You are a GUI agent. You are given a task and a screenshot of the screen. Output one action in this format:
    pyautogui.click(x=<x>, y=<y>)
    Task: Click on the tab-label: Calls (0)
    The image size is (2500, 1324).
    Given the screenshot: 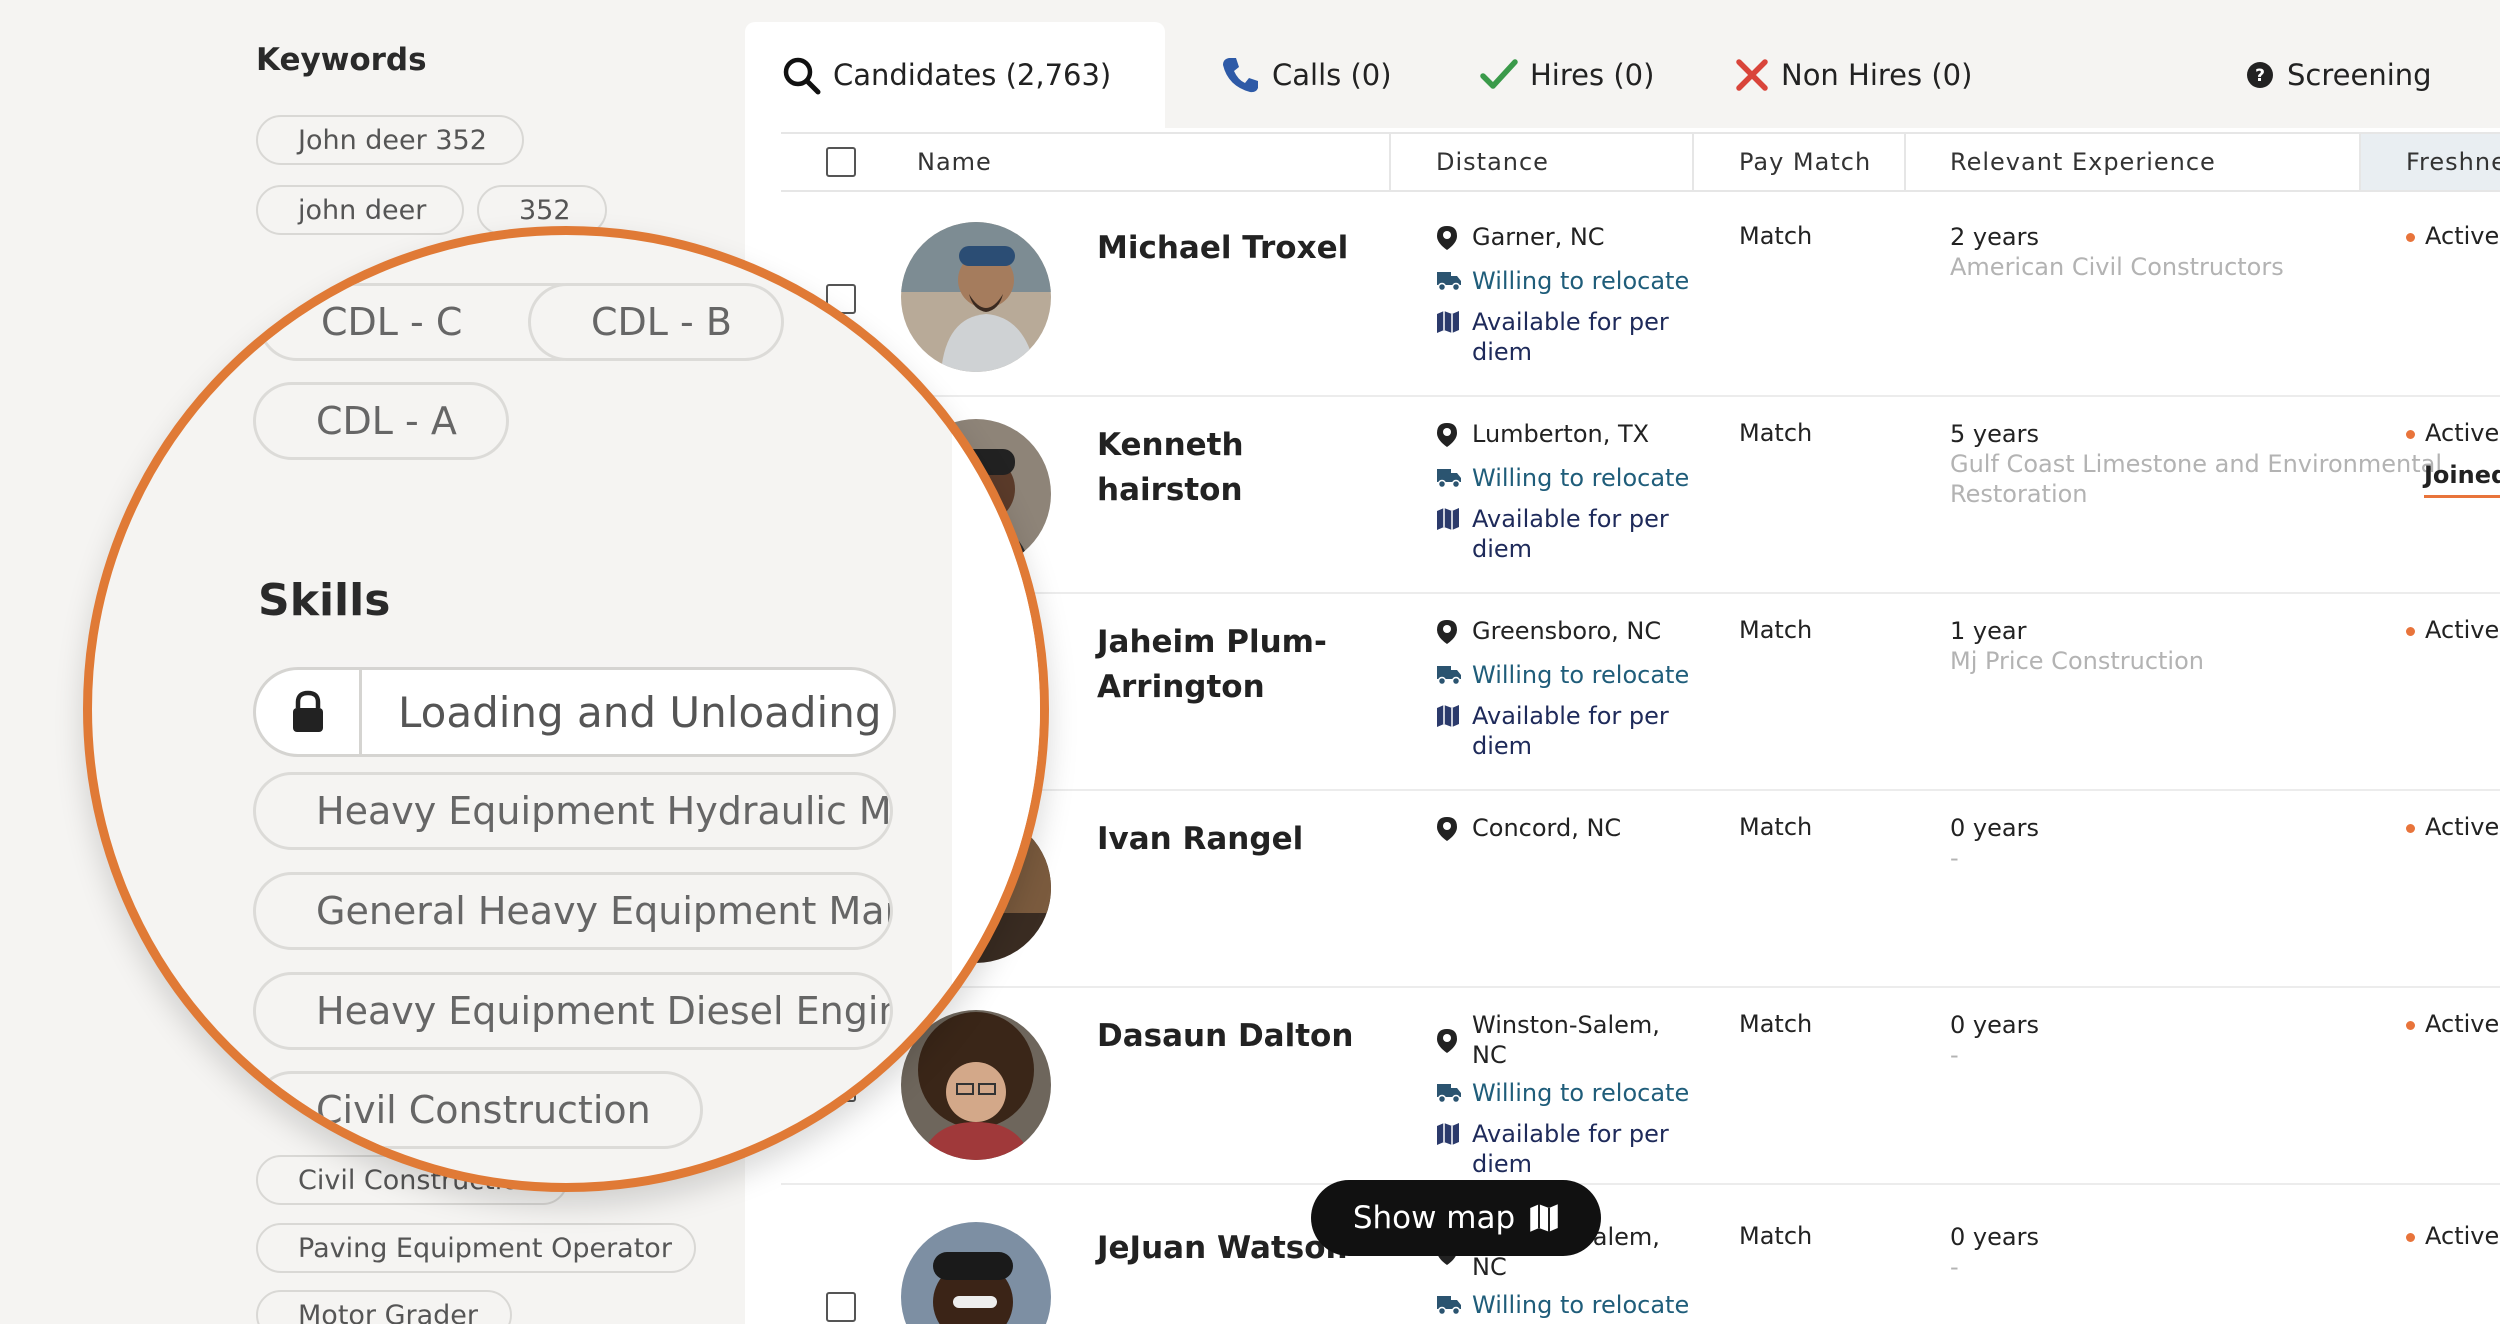 What is the action you would take?
    pyautogui.click(x=1332, y=75)
    